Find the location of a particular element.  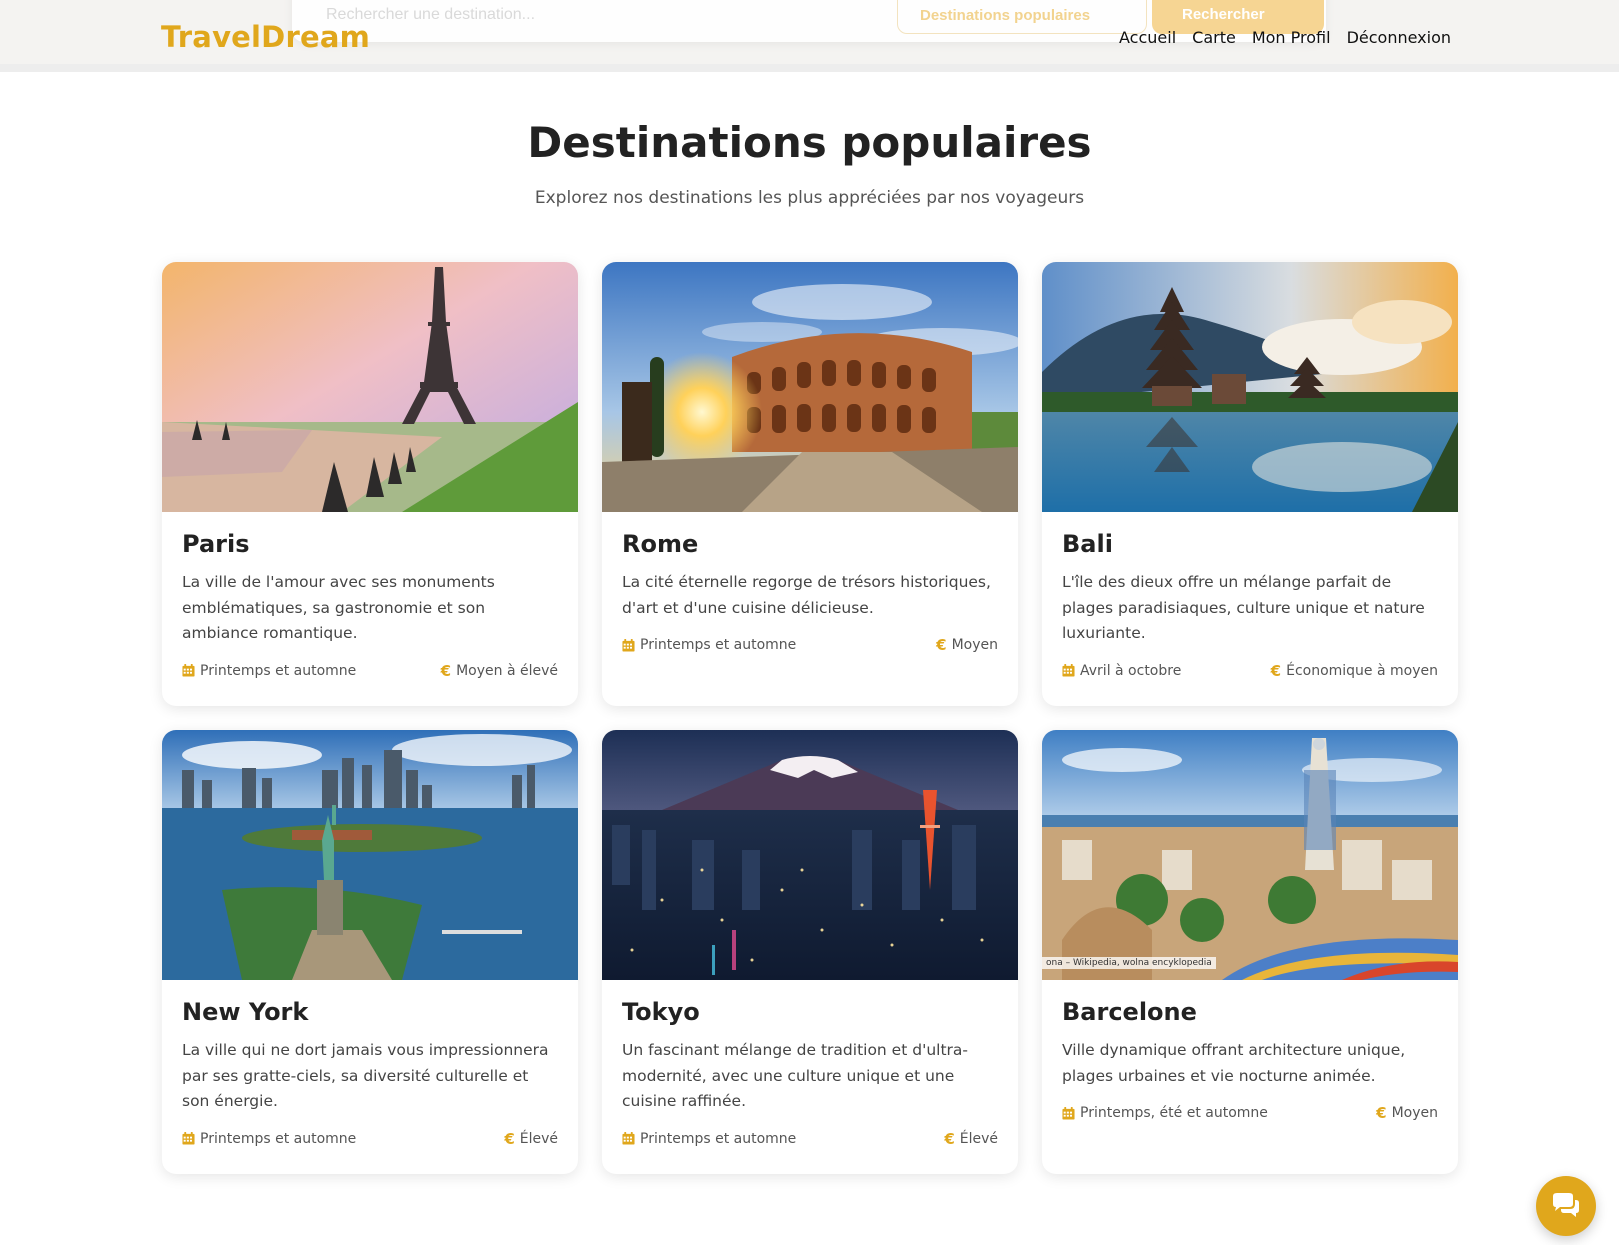

popular-destinations-button: Destinations populaires is located at coordinates (1022, 17).